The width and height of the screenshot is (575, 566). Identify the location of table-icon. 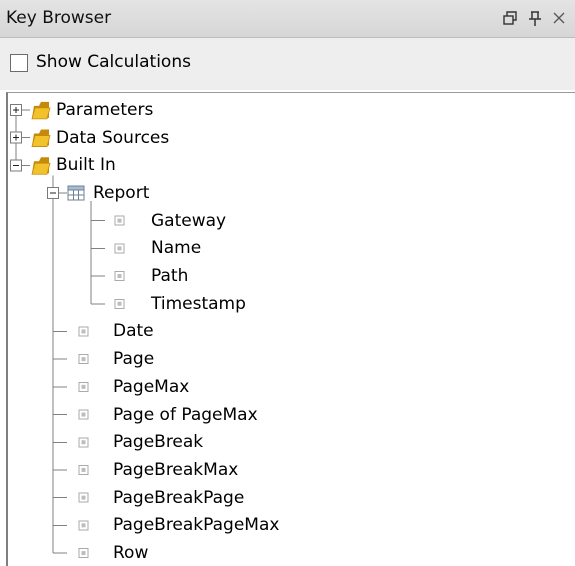
(76, 193).